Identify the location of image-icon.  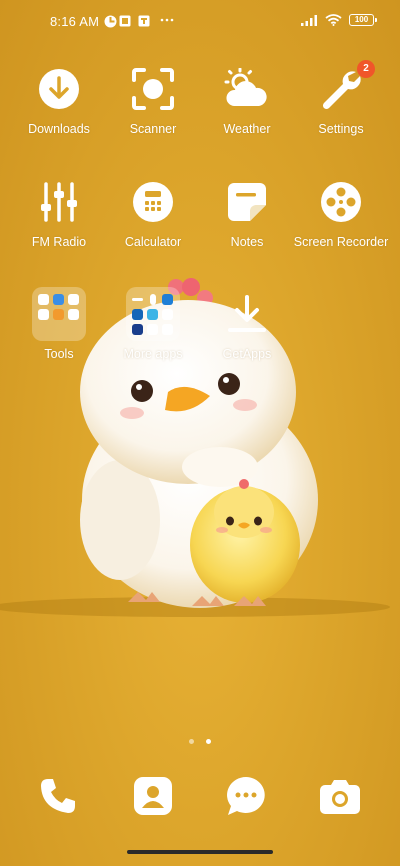
(125, 21).